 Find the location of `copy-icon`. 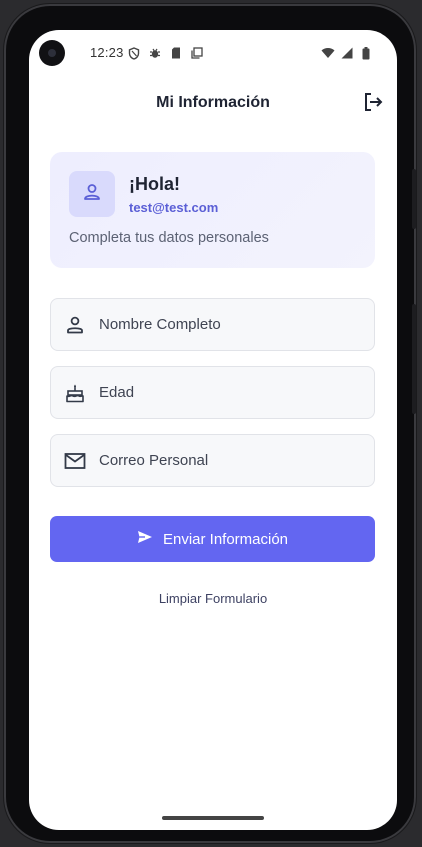

copy-icon is located at coordinates (197, 53).